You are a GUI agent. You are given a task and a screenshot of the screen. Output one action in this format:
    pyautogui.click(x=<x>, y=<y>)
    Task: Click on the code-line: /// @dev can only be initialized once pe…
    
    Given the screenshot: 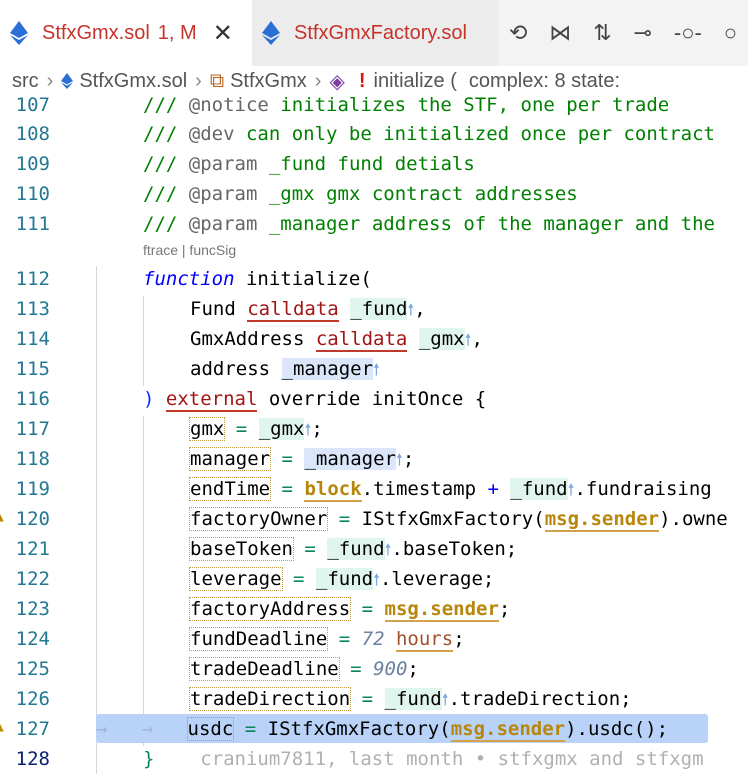 What is the action you would take?
    pyautogui.click(x=429, y=134)
    